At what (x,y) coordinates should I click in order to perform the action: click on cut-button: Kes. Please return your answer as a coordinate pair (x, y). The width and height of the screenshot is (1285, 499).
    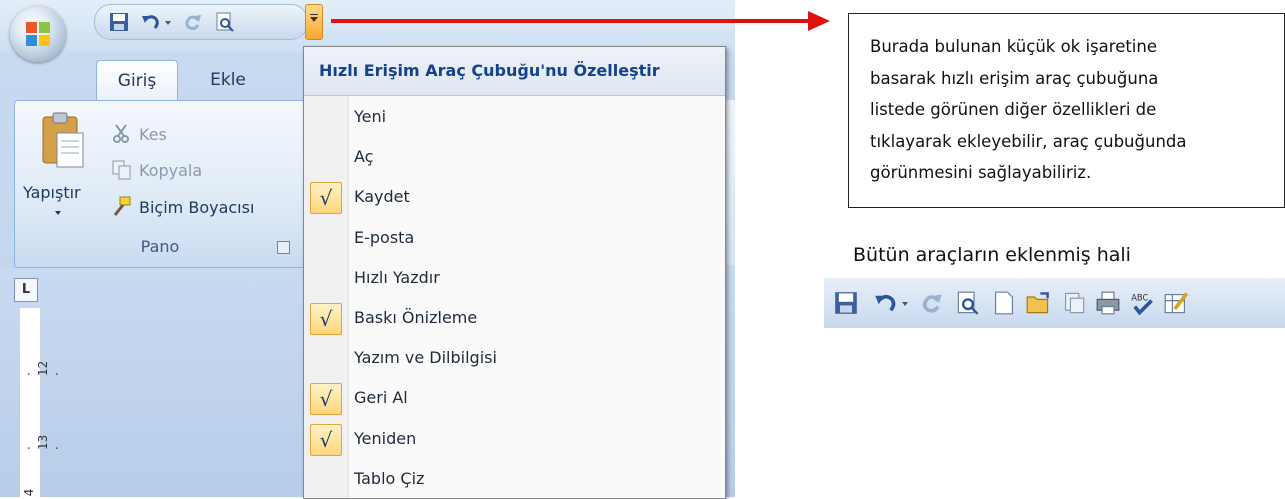
    Looking at the image, I should click on (139, 134).